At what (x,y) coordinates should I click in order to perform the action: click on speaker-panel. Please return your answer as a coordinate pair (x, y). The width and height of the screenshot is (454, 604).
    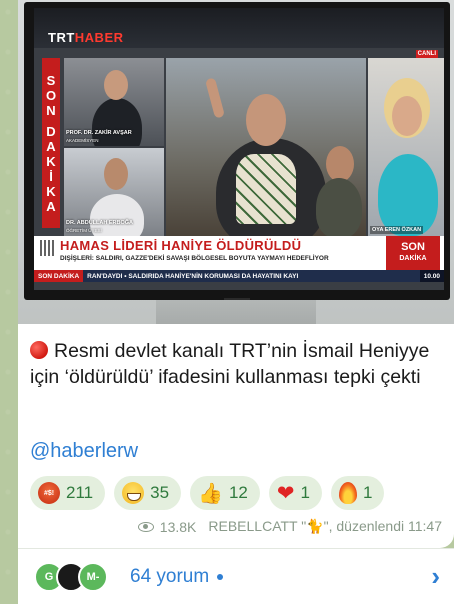
    Looking at the image, I should click on (266, 147).